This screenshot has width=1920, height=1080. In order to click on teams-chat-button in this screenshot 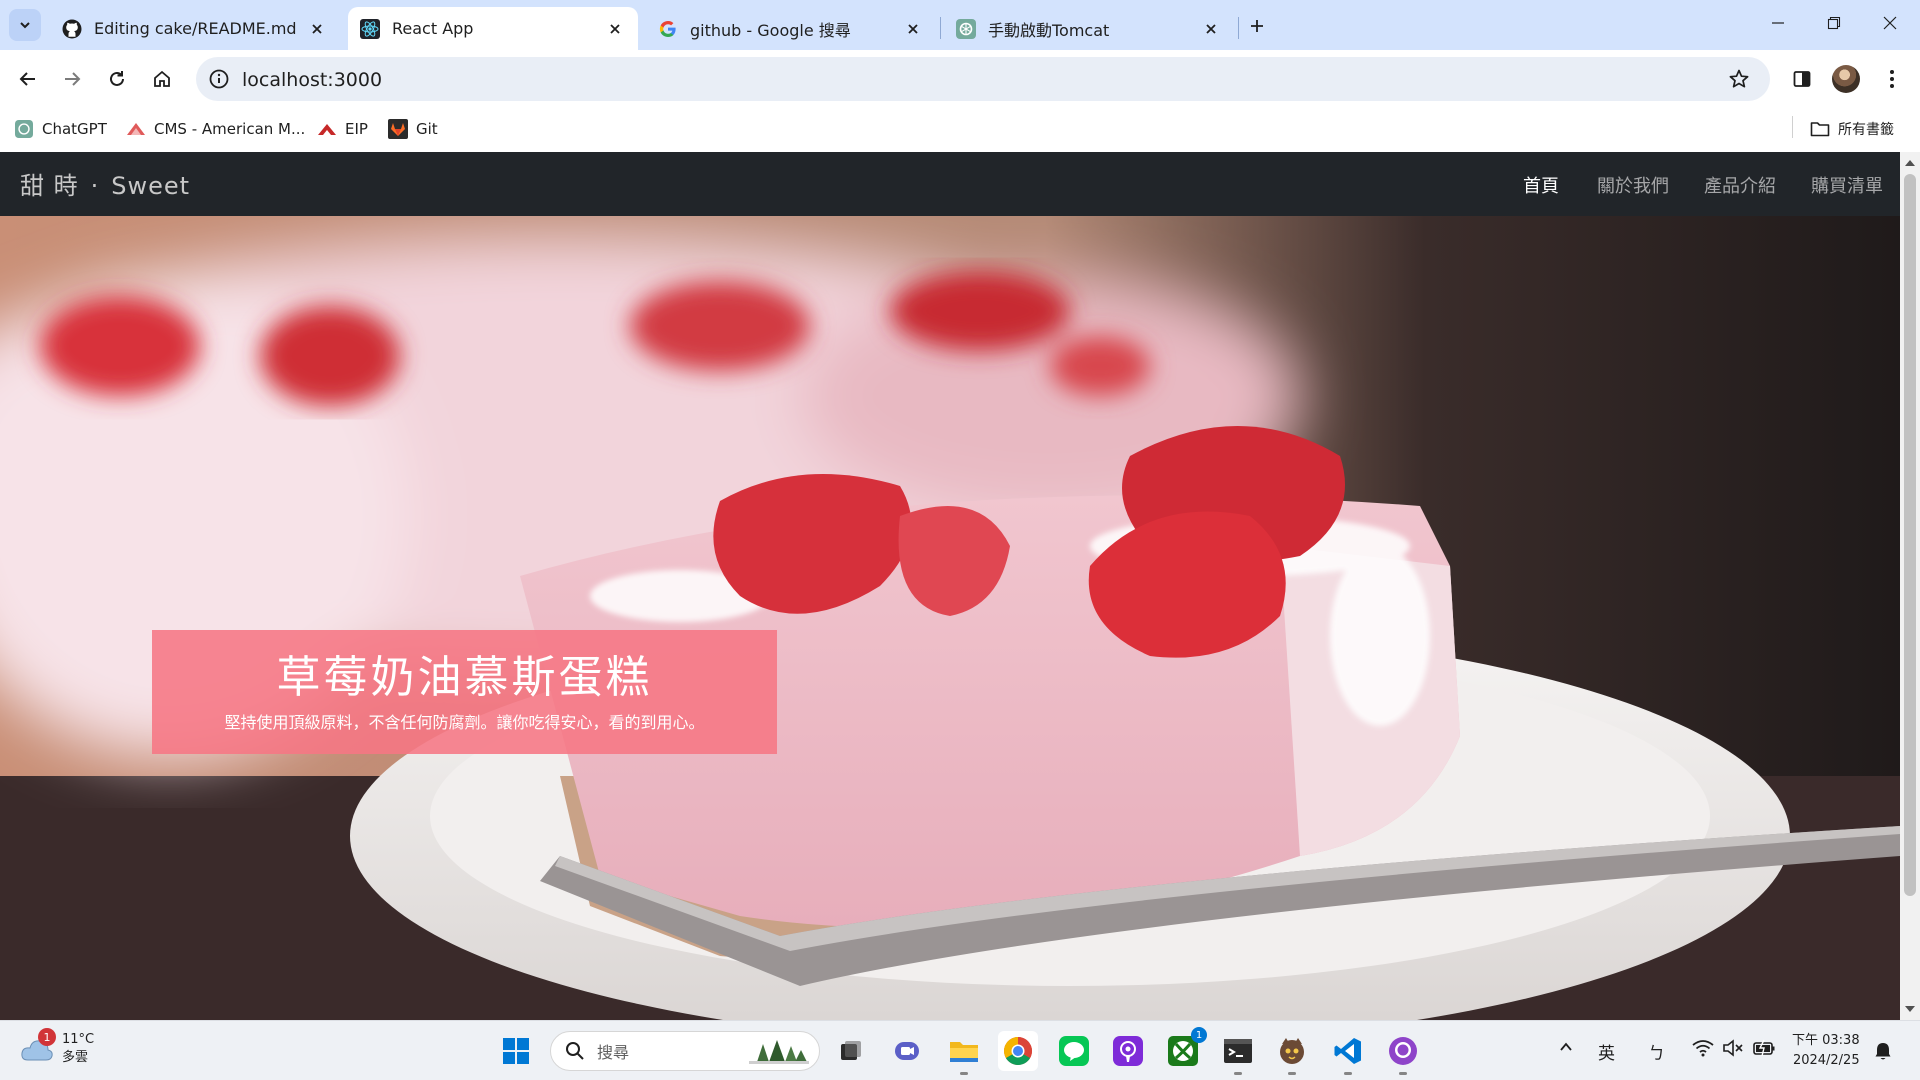, I will do `click(907, 1051)`.